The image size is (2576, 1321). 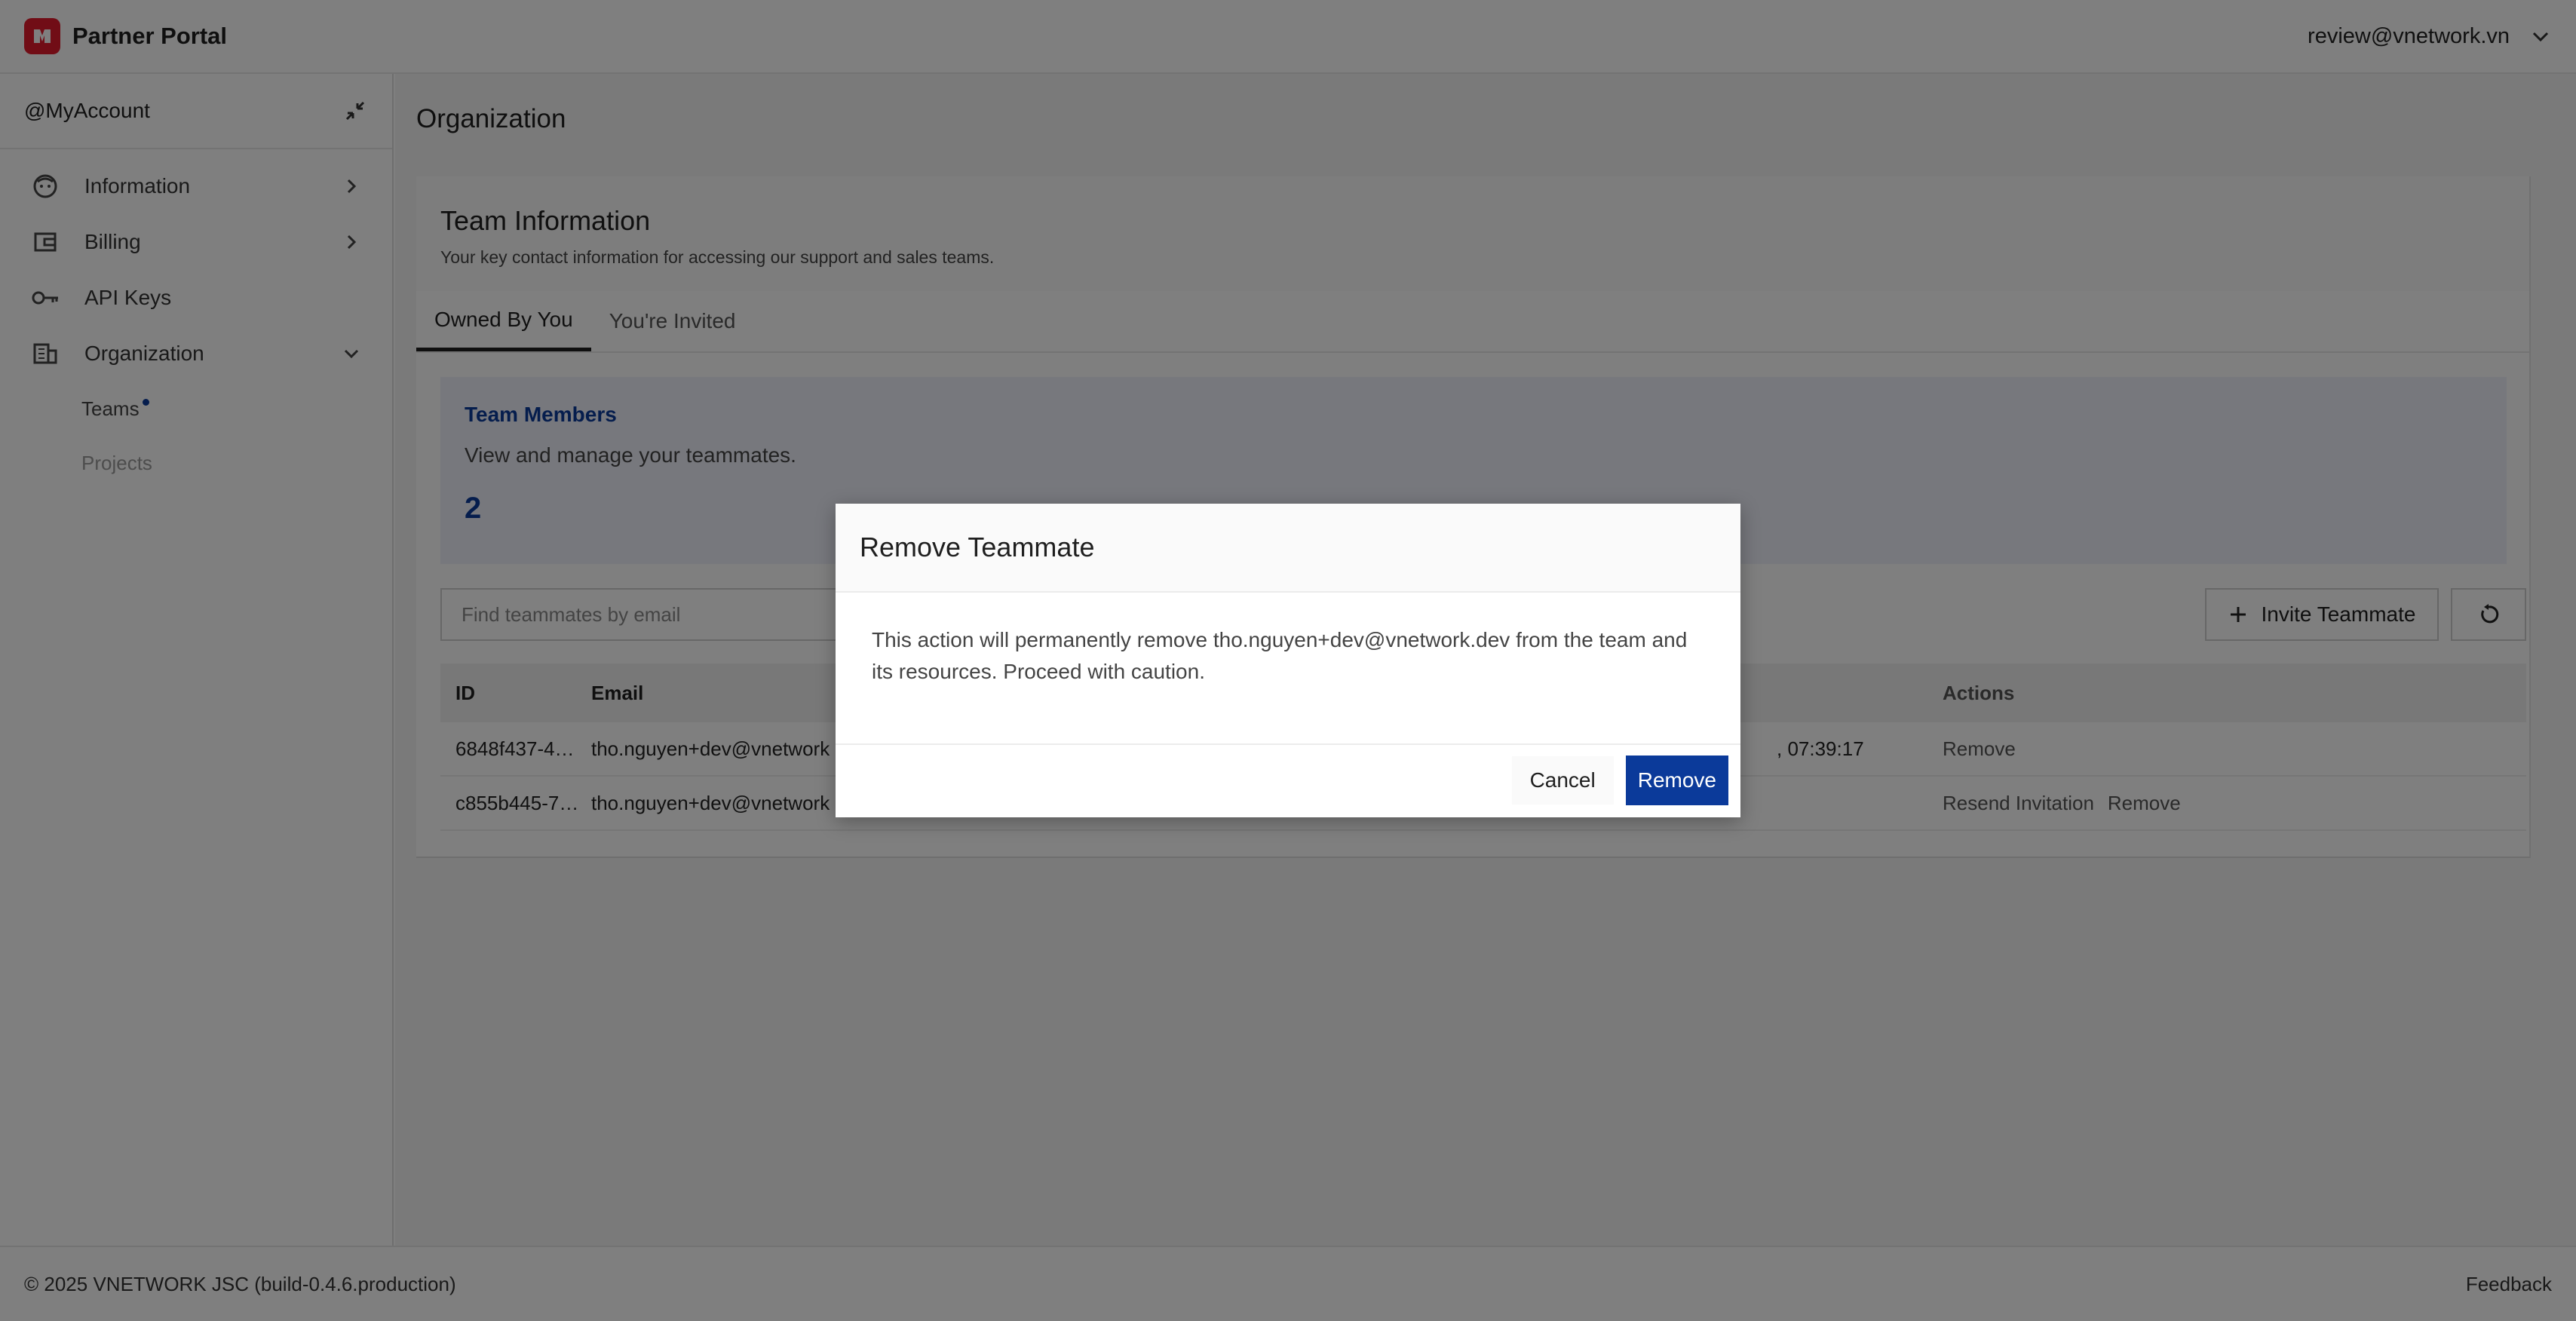 I want to click on dialog-title: Remove Teammate, so click(x=1288, y=548).